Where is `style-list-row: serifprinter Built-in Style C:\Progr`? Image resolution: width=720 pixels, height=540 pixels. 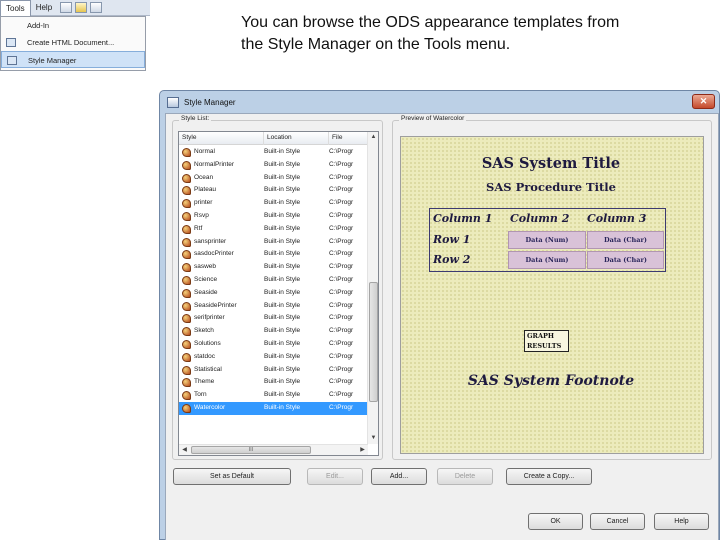
style-list-row: serifprinter Built-in Style C:\Progr is located at coordinates (273, 318).